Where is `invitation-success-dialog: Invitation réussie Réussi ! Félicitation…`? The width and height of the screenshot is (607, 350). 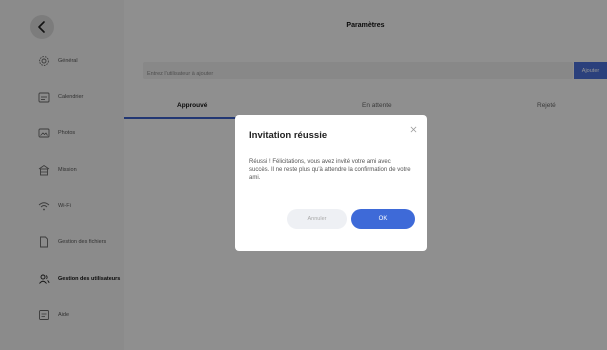
invitation-success-dialog: Invitation réussie Réussi ! Félicitation… is located at coordinates (331, 183).